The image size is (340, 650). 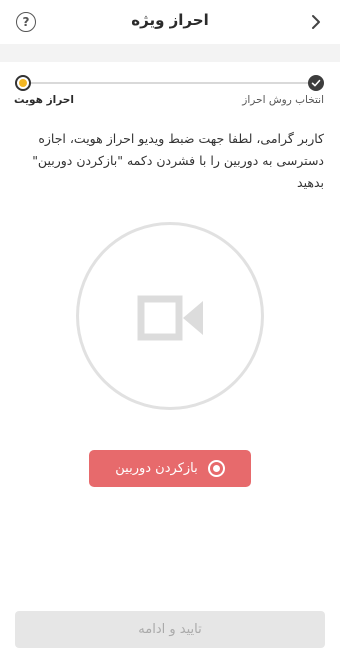 I want to click on header-separator, so click(x=170, y=53).